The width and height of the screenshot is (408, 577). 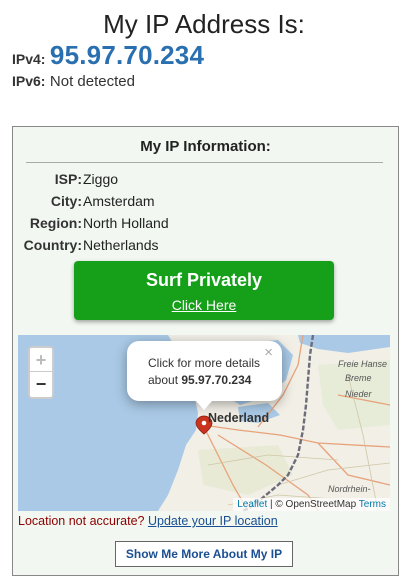 I want to click on surf-privately-button: Surf Privately Click Here, so click(x=204, y=290).